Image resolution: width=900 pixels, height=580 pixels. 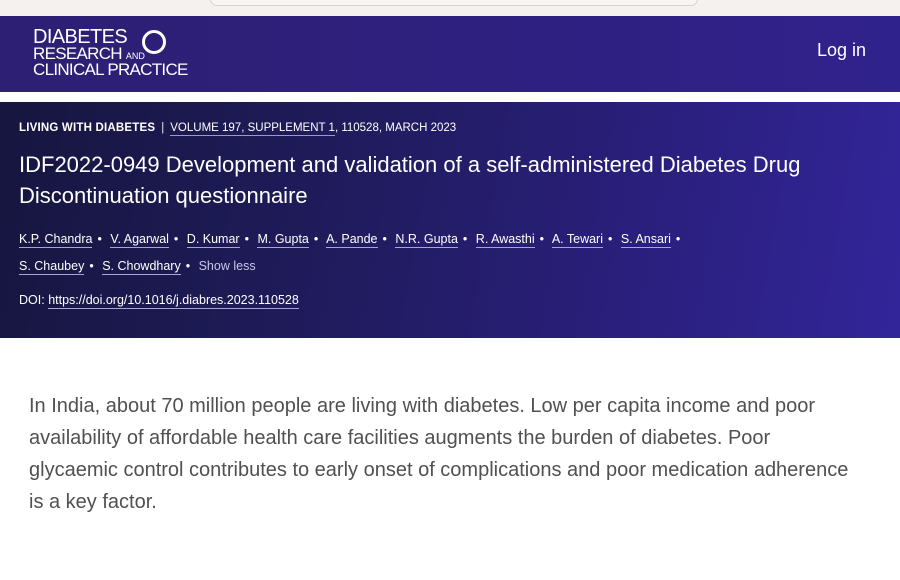 What do you see at coordinates (110, 70) in the screenshot?
I see `logo-line-3: CLINICAL PRACTICE` at bounding box center [110, 70].